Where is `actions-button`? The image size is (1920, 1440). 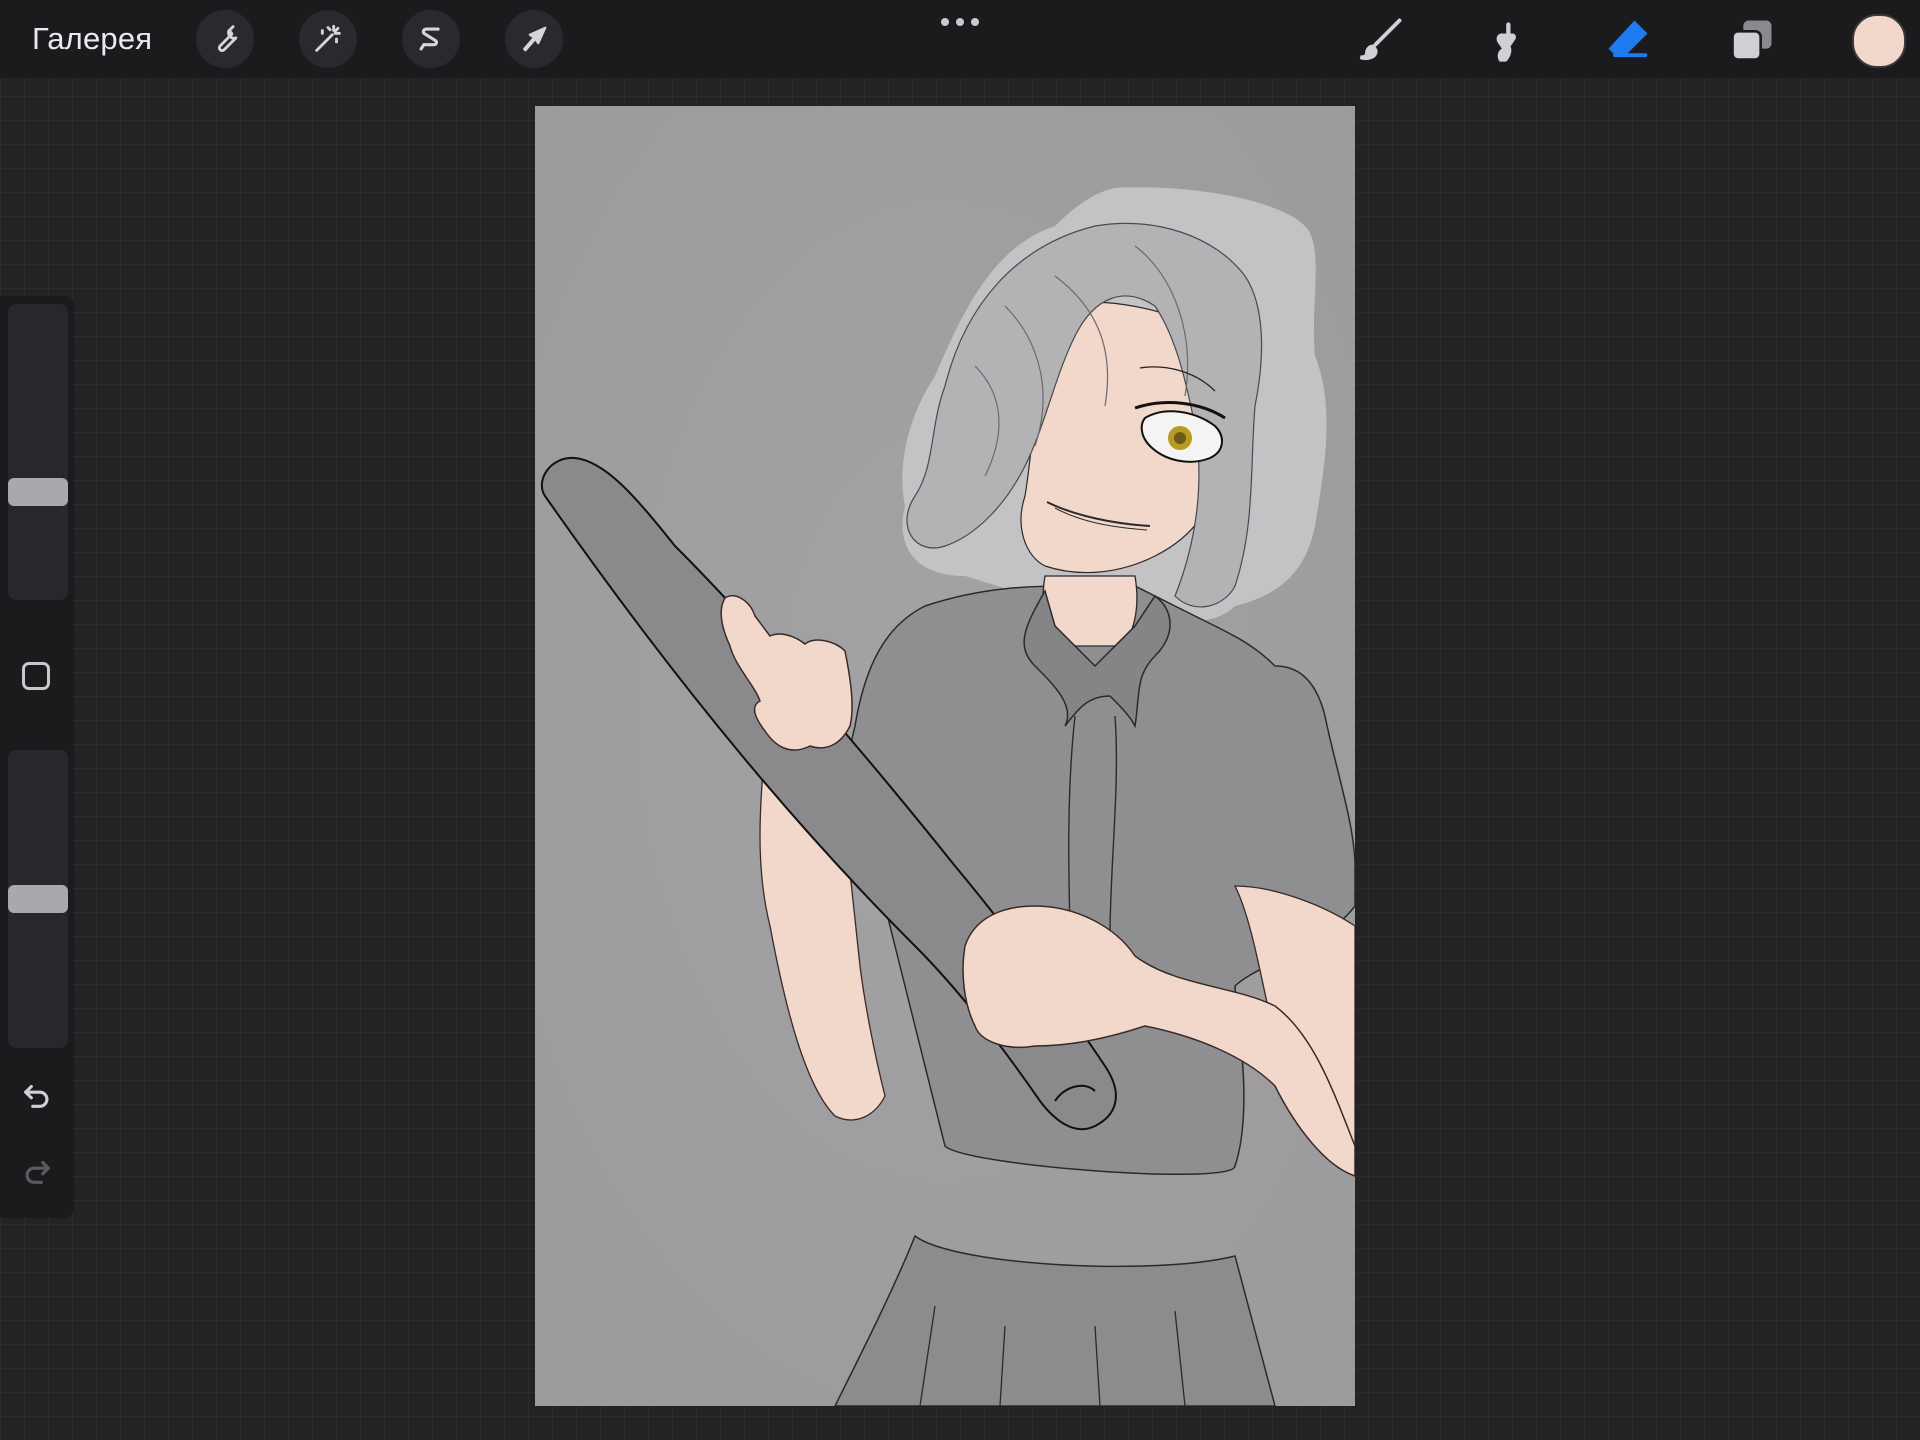
actions-button is located at coordinates (225, 39).